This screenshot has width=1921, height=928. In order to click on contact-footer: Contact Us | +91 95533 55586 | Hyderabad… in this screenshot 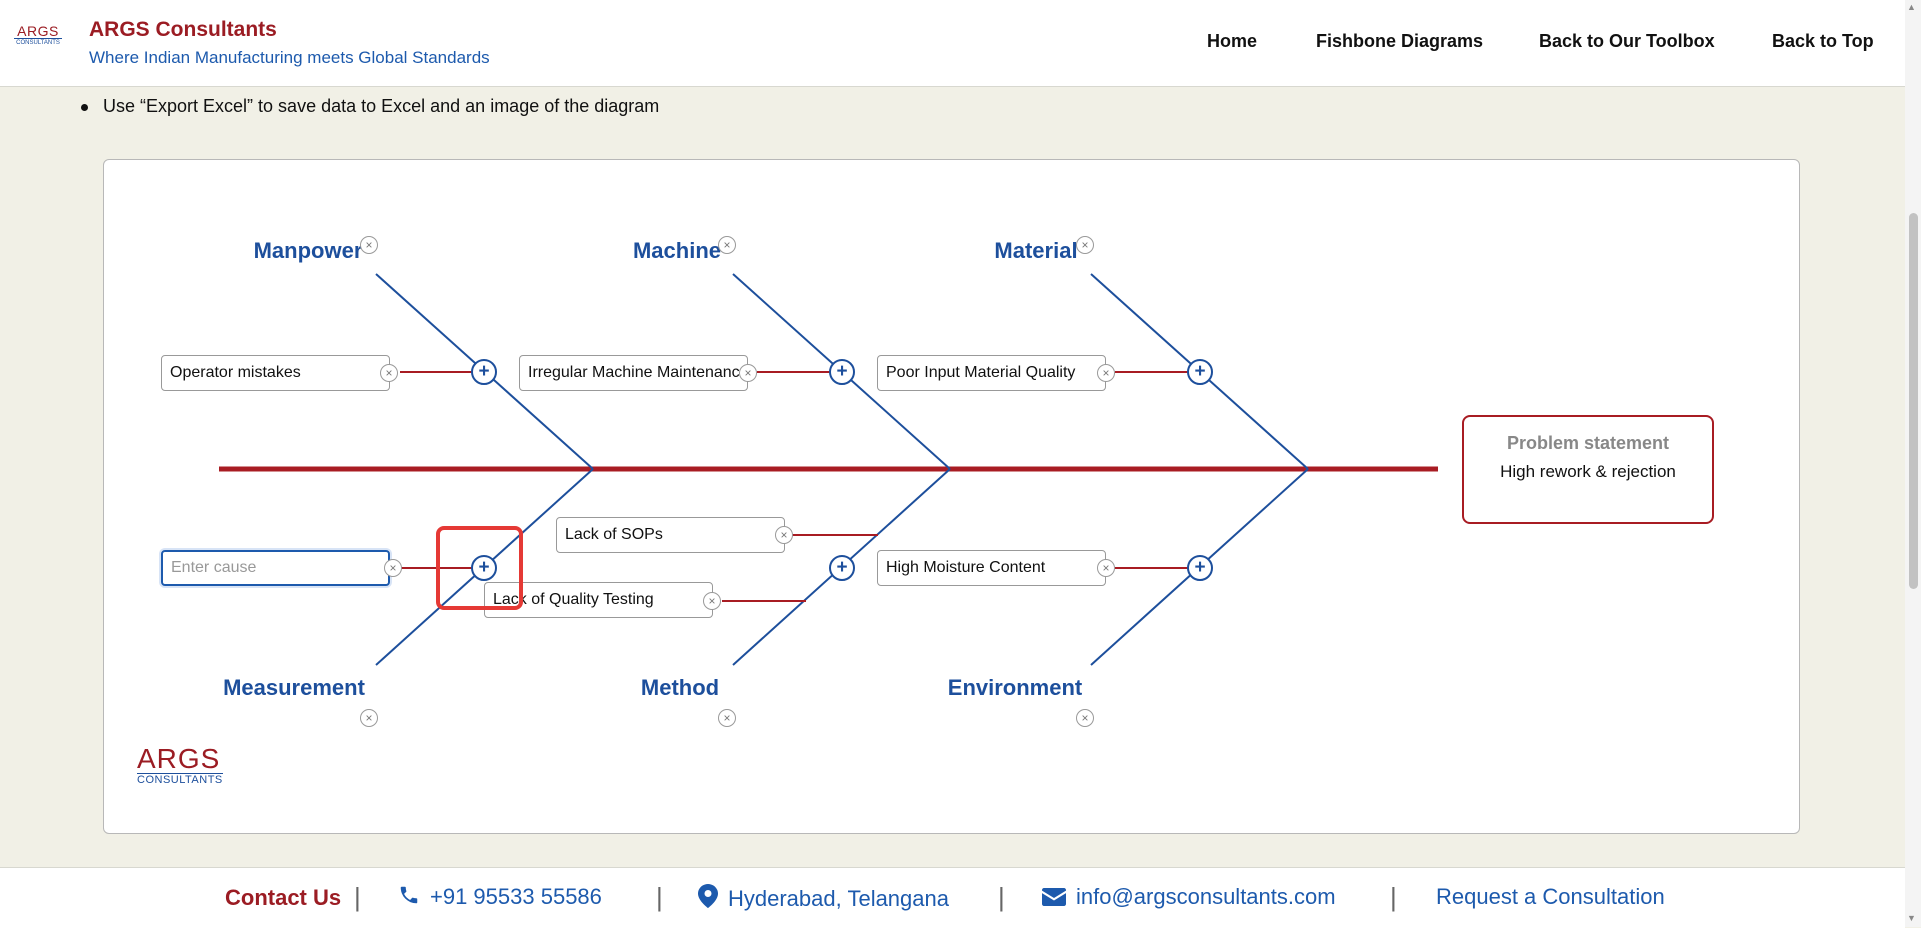, I will do `click(952, 897)`.